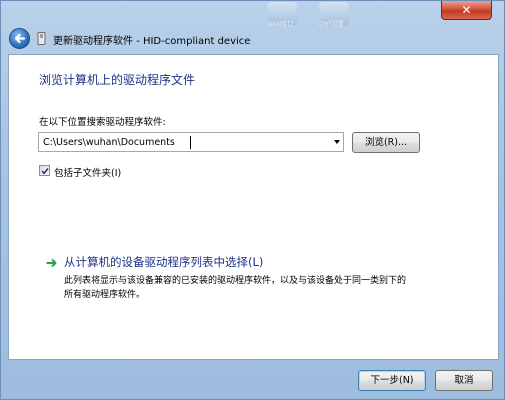 Image resolution: width=505 pixels, height=400 pixels. I want to click on back-arrow-icon, so click(20, 38).